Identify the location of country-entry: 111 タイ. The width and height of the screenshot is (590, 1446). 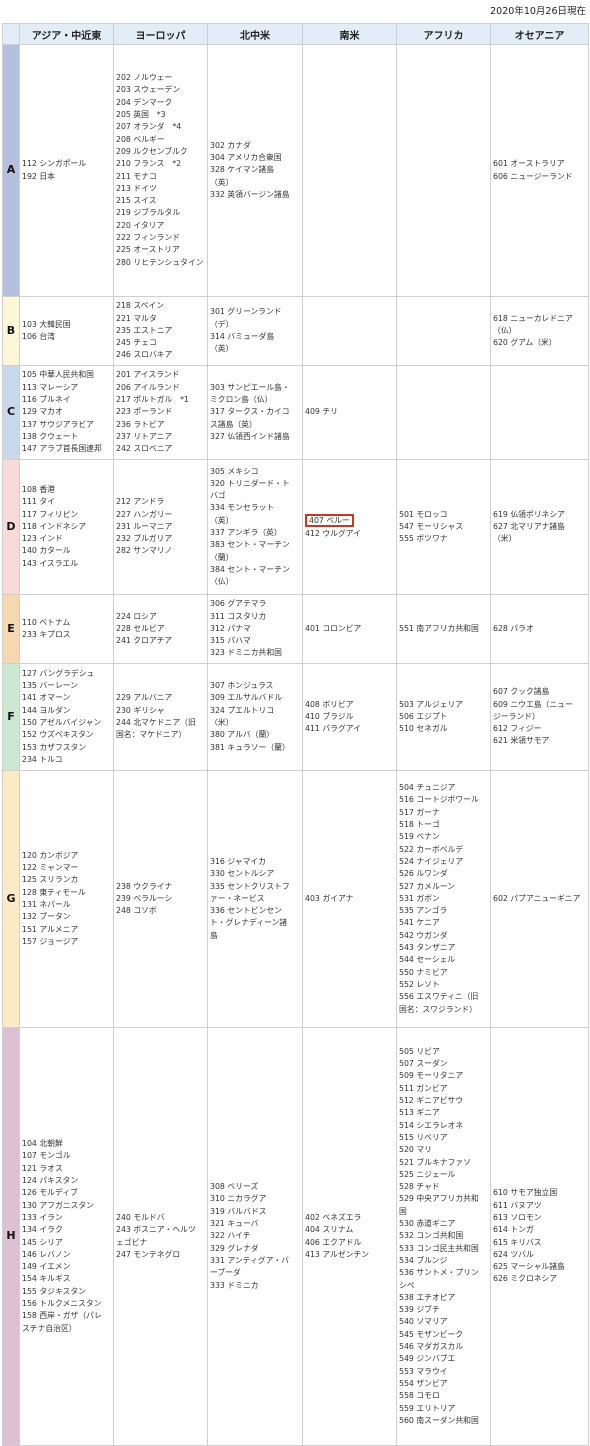
(38, 502).